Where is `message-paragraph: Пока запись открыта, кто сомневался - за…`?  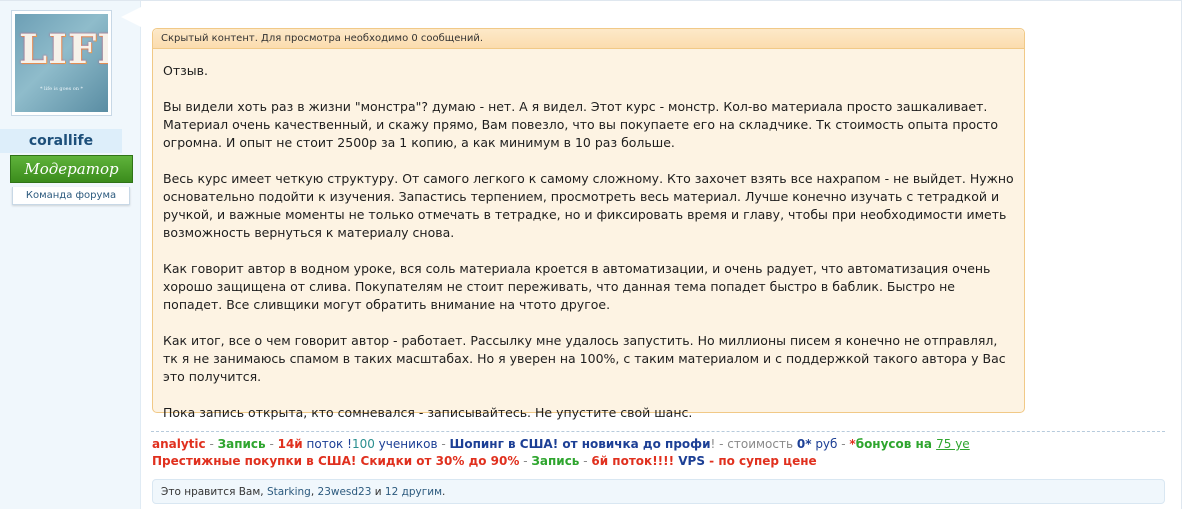 message-paragraph: Пока запись открыта, кто сомневался - за… is located at coordinates (428, 412).